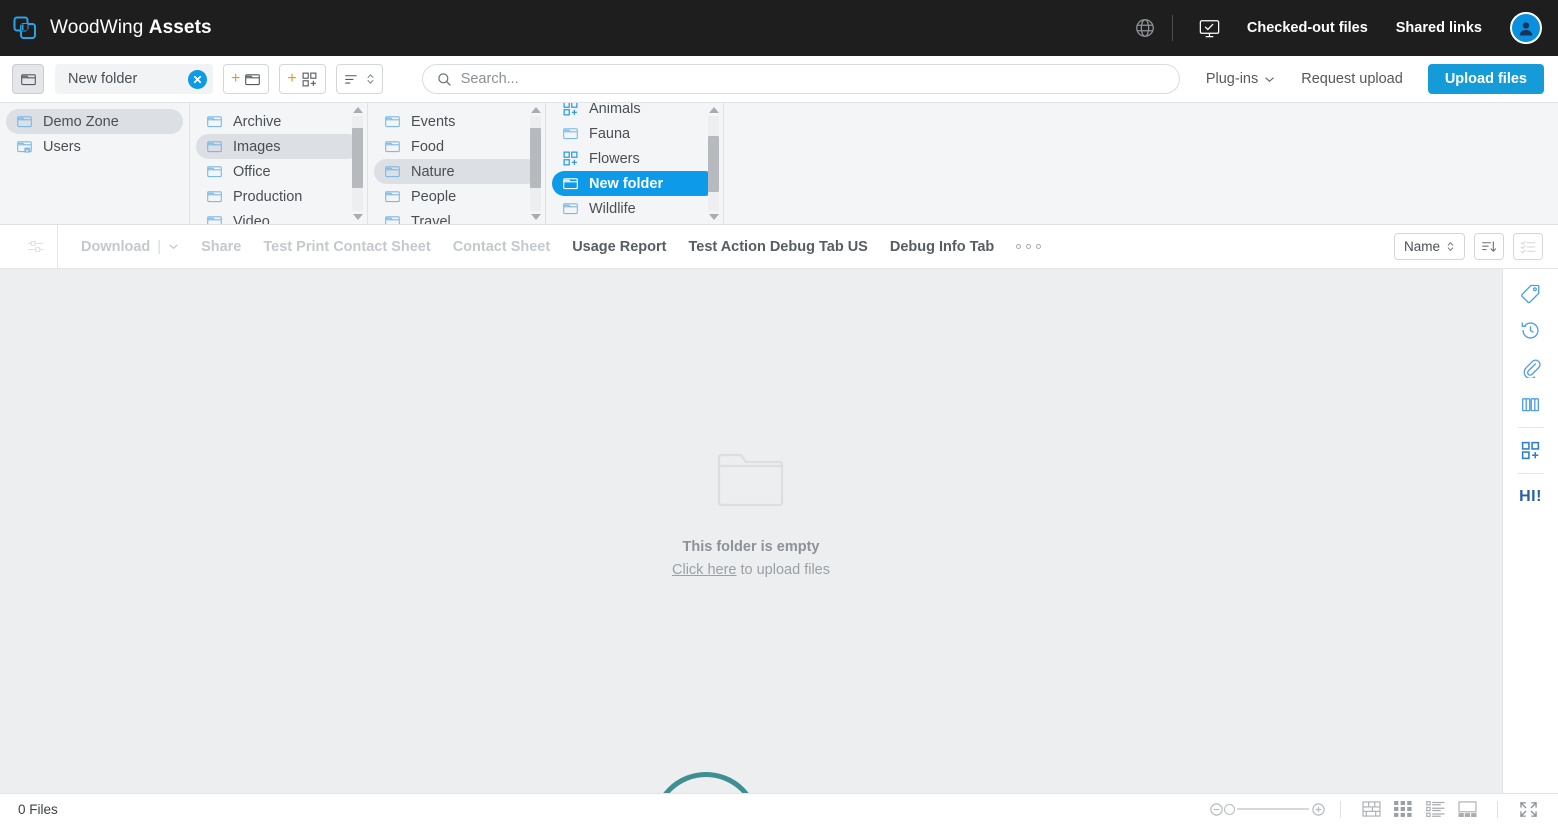 Image resolution: width=1558 pixels, height=824 pixels. Describe the element at coordinates (252, 171) in the screenshot. I see `folder-node-label: Office` at that location.